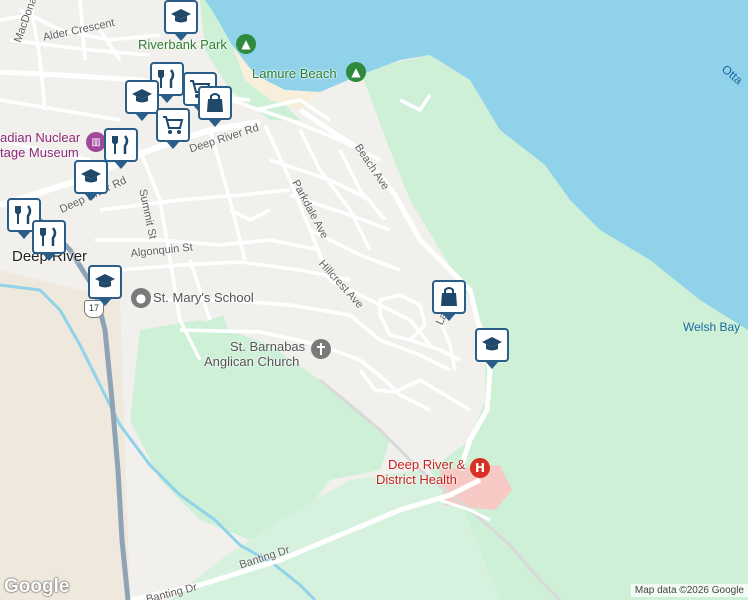 Image resolution: width=748 pixels, height=600 pixels. I want to click on poi-label-st-marys: St. Mary's School, so click(203, 297).